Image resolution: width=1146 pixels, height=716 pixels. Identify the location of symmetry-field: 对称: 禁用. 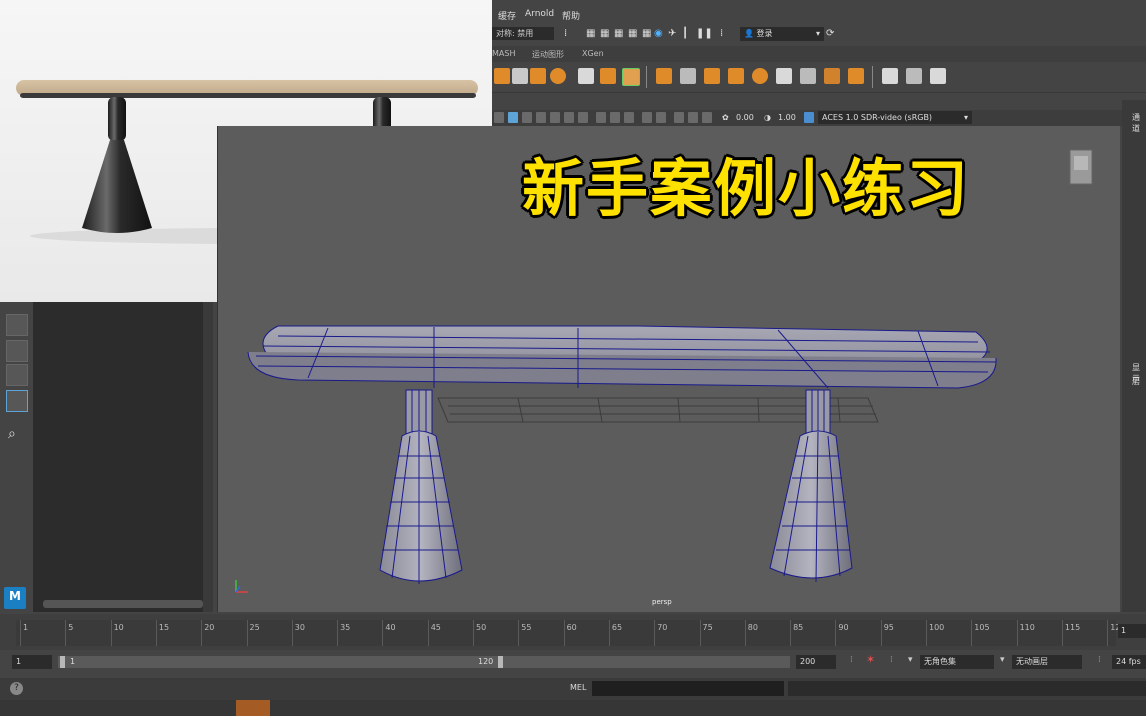
(523, 33).